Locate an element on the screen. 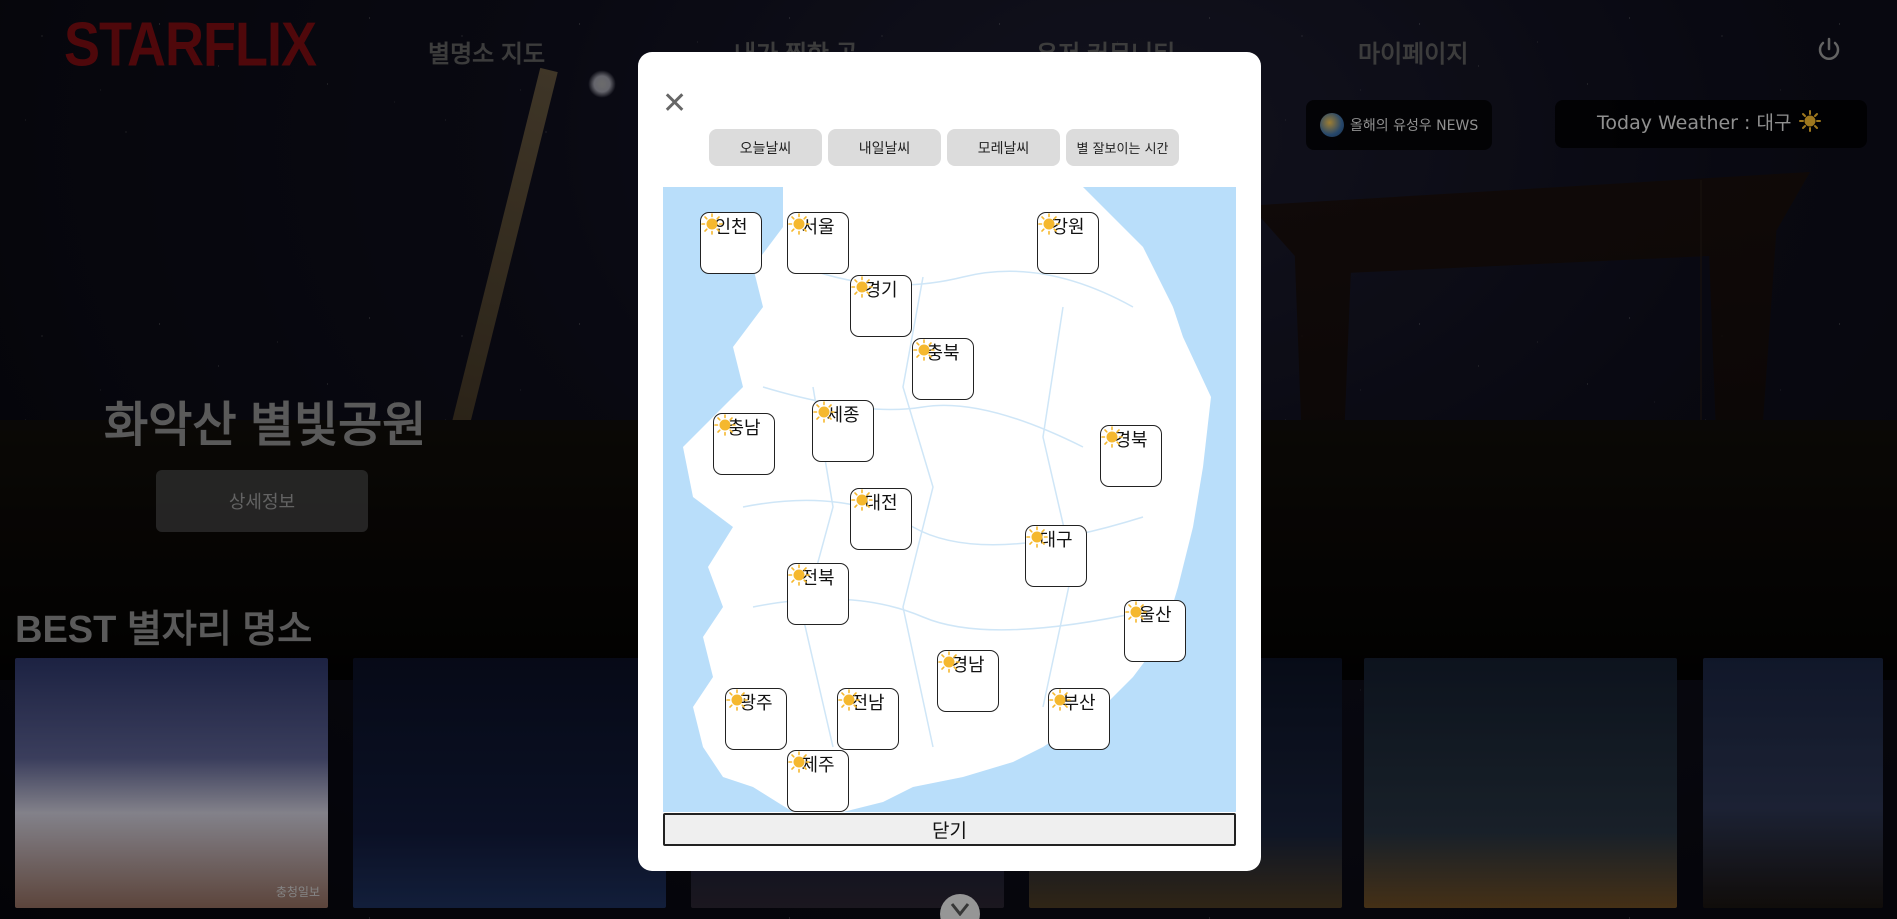  tab-day-after: 모레날씨 is located at coordinates (1003, 147).